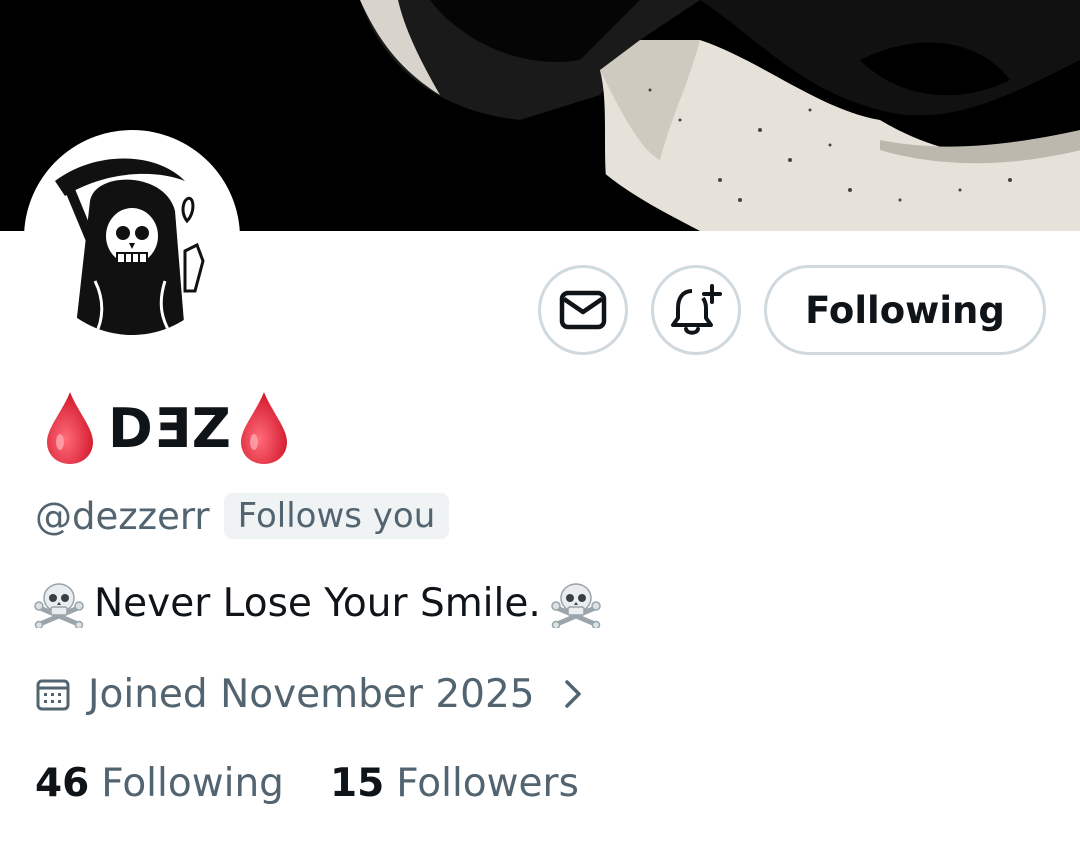  I want to click on following-button: Following, so click(905, 310).